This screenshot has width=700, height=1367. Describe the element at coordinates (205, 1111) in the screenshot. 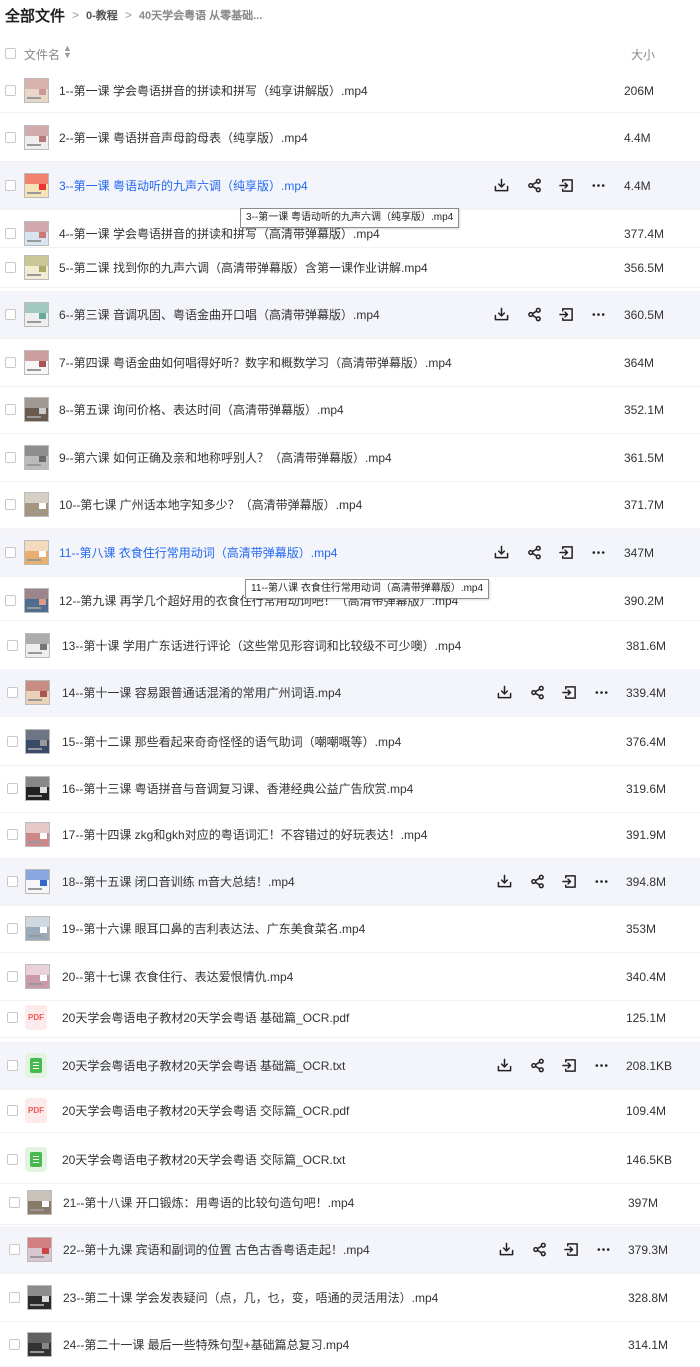

I see `file-name: 20天学会粤语电子教材20天学会粤语 交际篇_OCR.pdf` at that location.